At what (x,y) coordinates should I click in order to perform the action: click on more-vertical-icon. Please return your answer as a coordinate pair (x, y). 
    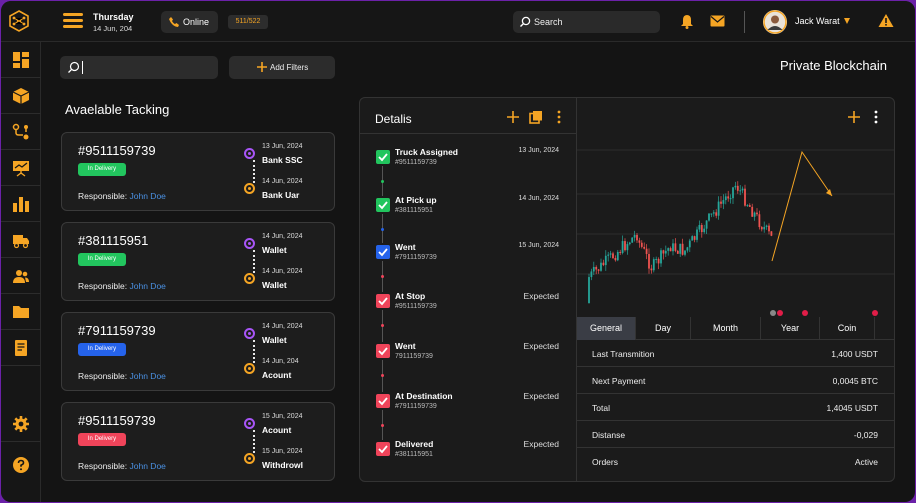
    Looking at the image, I should click on (559, 117).